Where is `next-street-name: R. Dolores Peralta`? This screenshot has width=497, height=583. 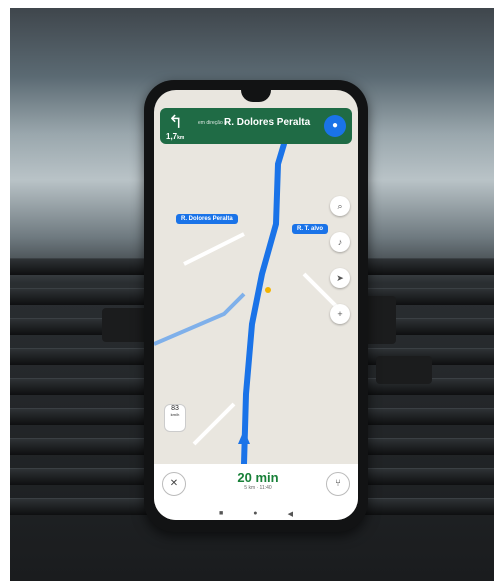 next-street-name: R. Dolores Peralta is located at coordinates (267, 122).